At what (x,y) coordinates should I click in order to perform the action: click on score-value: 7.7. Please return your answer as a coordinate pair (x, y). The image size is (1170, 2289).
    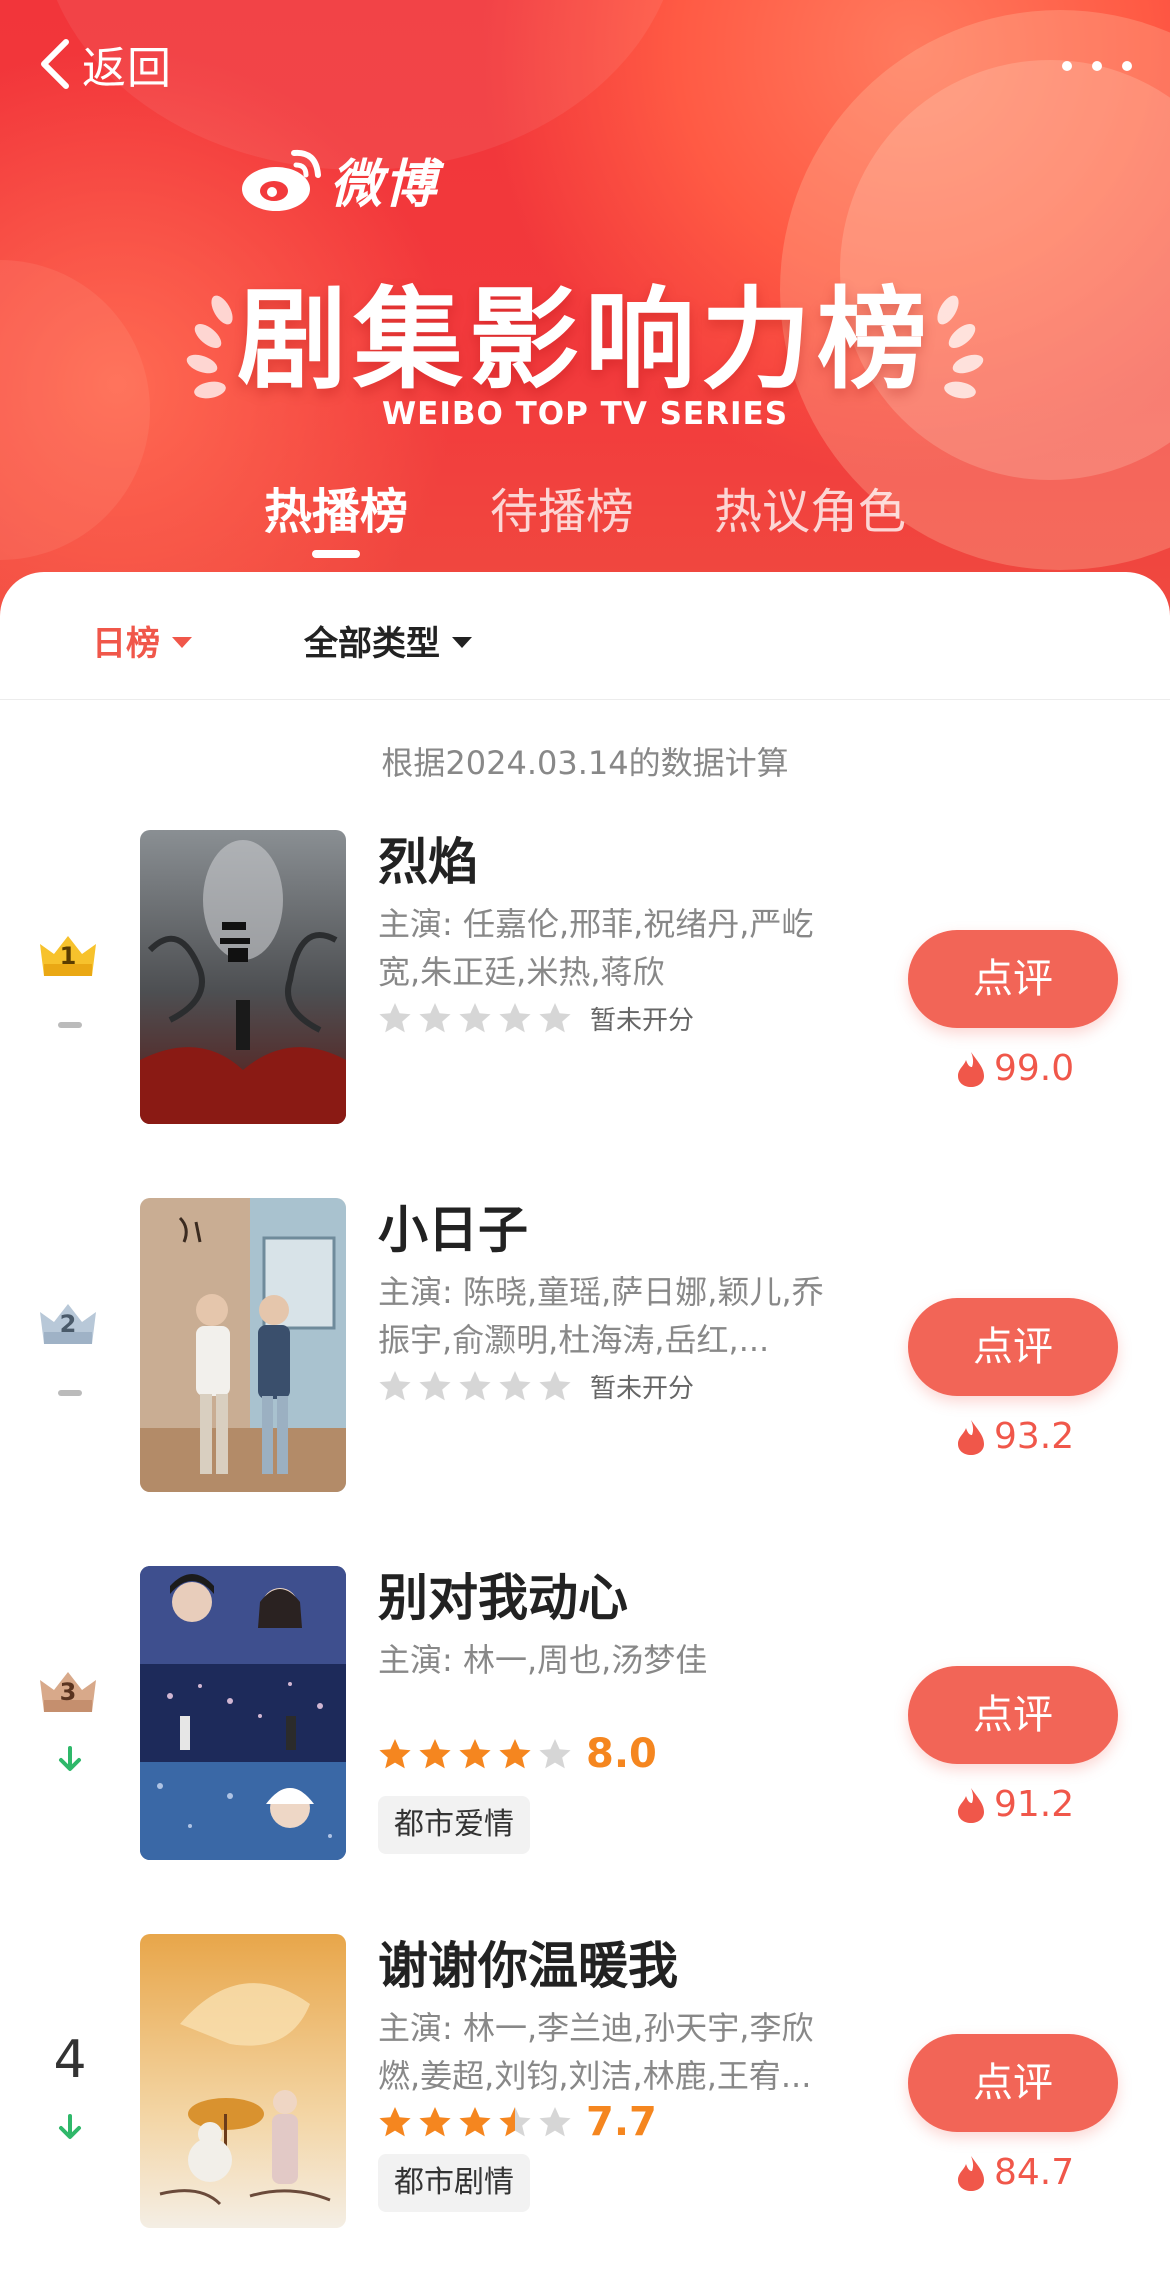
    Looking at the image, I should click on (621, 2122).